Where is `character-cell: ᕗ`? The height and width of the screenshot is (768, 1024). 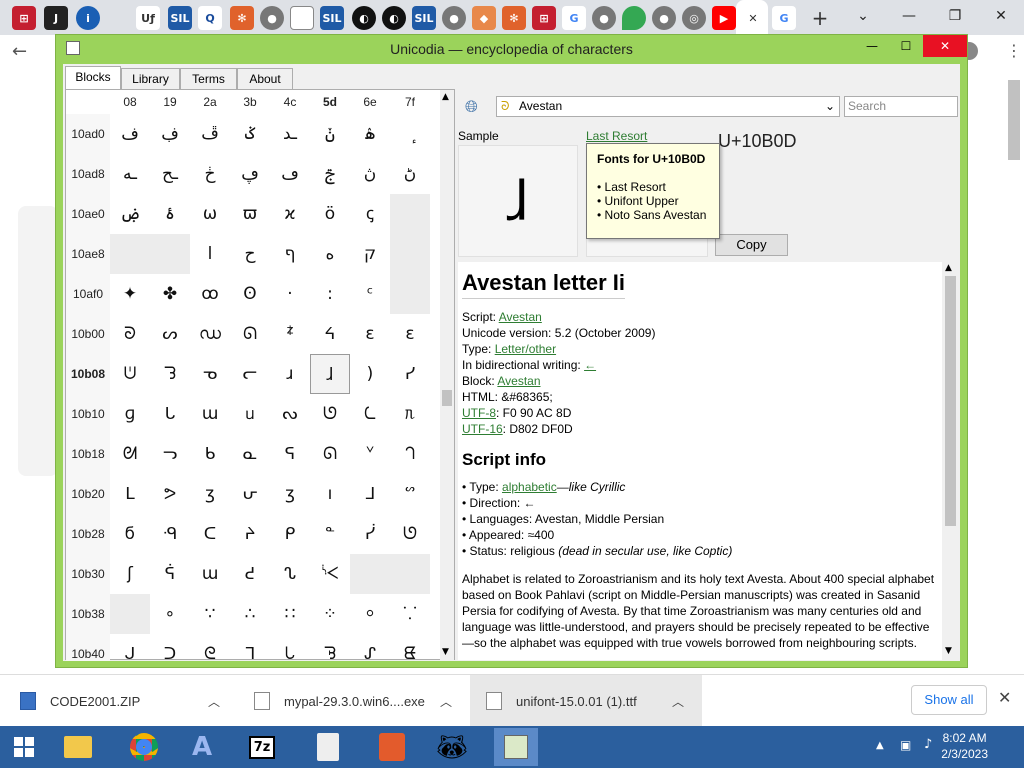 character-cell: ᕗ is located at coordinates (170, 494).